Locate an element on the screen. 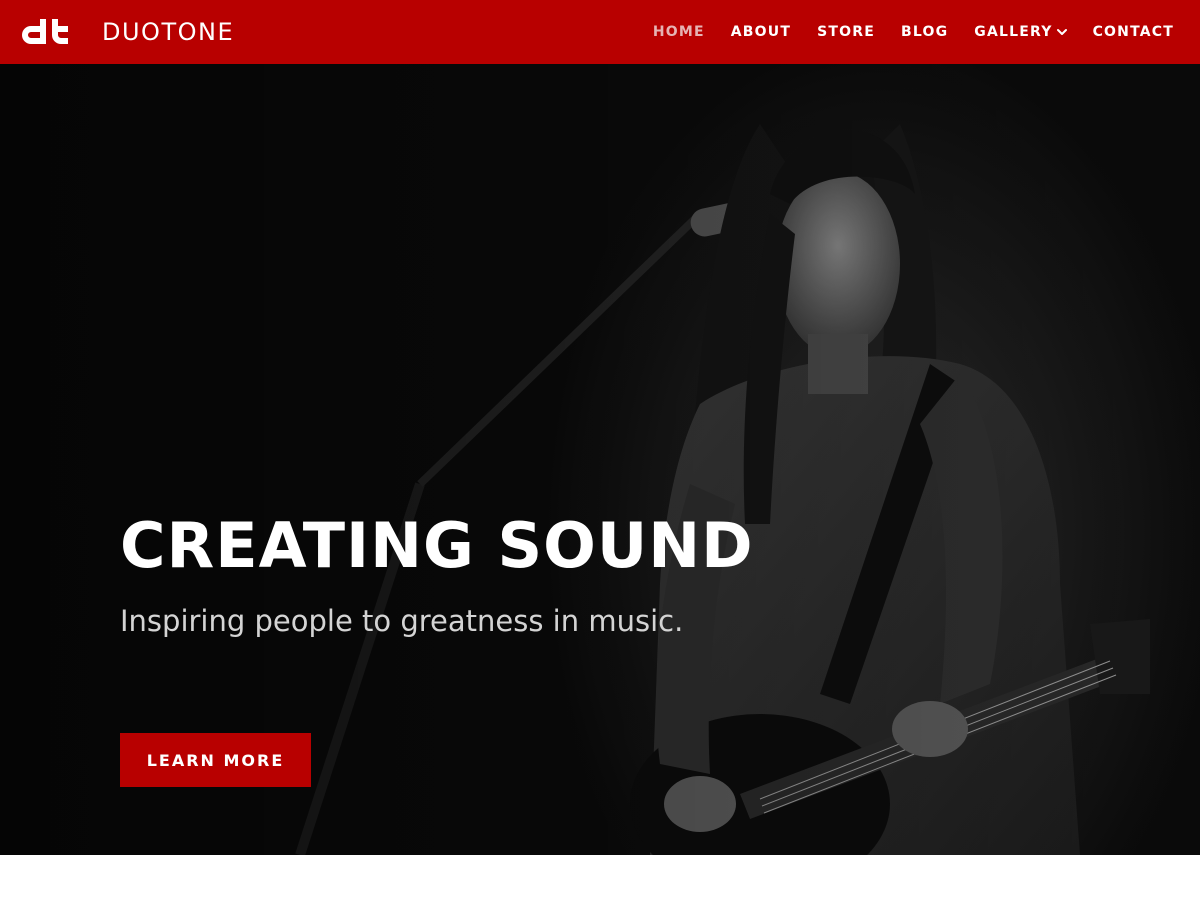 The width and height of the screenshot is (1200, 900). nav-item-store: STORE is located at coordinates (846, 32).